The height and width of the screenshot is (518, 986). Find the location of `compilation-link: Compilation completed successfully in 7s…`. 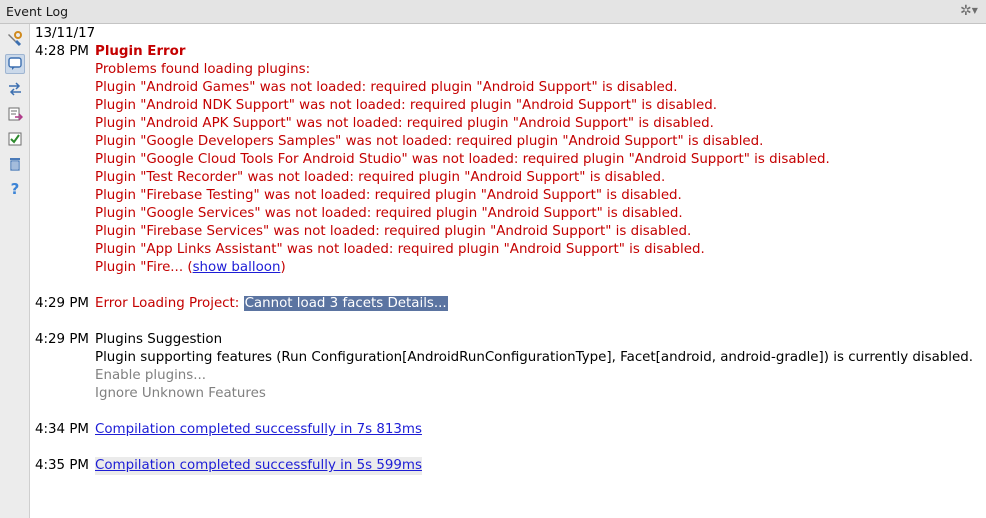

compilation-link: Compilation completed successfully in 7s… is located at coordinates (258, 430).